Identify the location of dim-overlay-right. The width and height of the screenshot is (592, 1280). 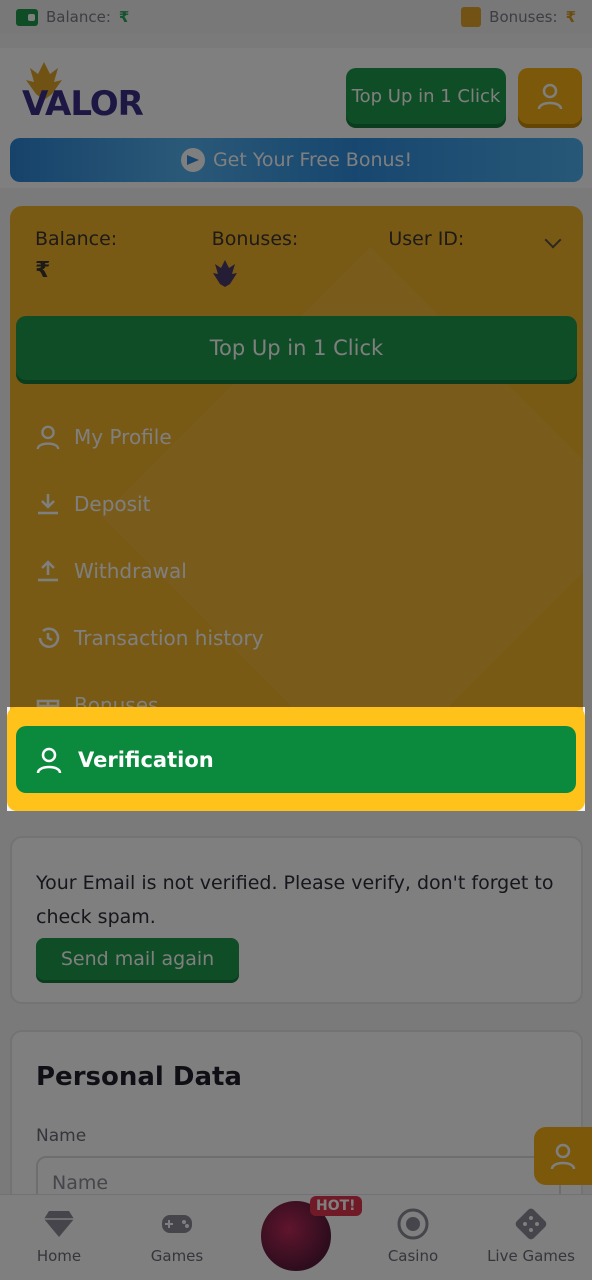
(588, 759).